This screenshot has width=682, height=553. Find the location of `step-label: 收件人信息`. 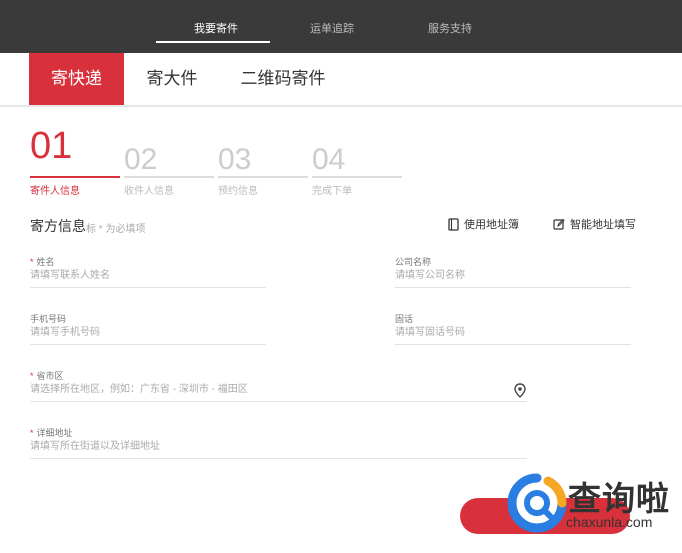

step-label: 收件人信息 is located at coordinates (149, 191).